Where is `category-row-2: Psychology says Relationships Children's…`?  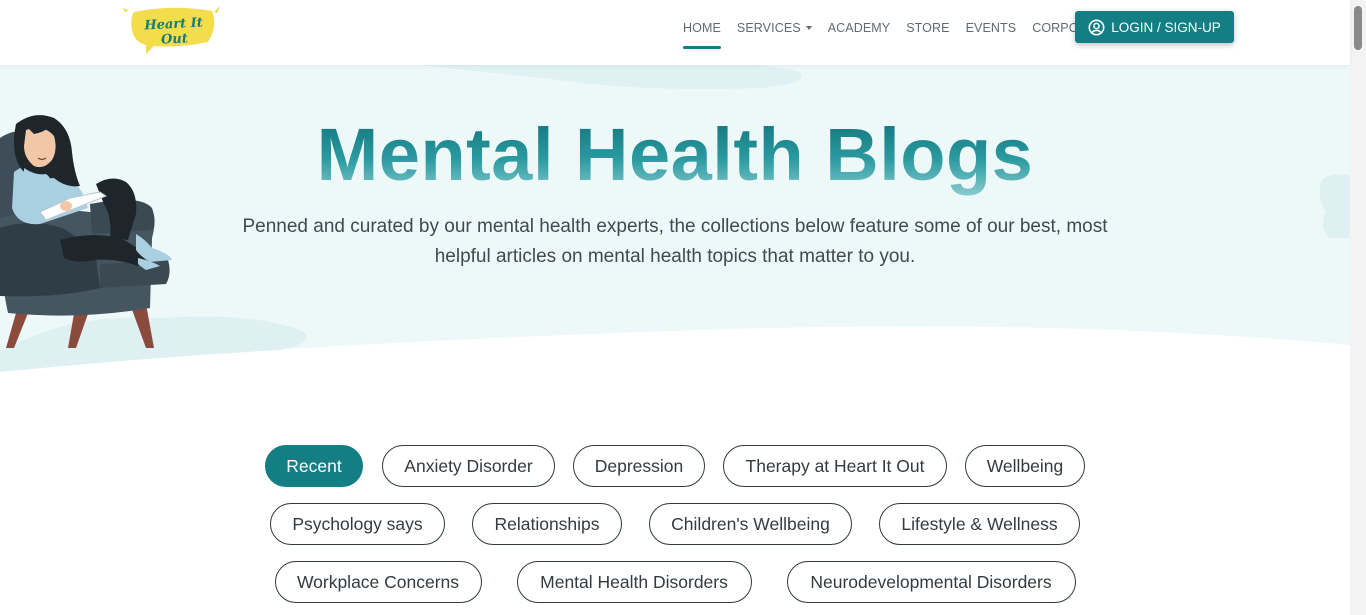 category-row-2: Psychology says Relationships Children's… is located at coordinates (675, 524).